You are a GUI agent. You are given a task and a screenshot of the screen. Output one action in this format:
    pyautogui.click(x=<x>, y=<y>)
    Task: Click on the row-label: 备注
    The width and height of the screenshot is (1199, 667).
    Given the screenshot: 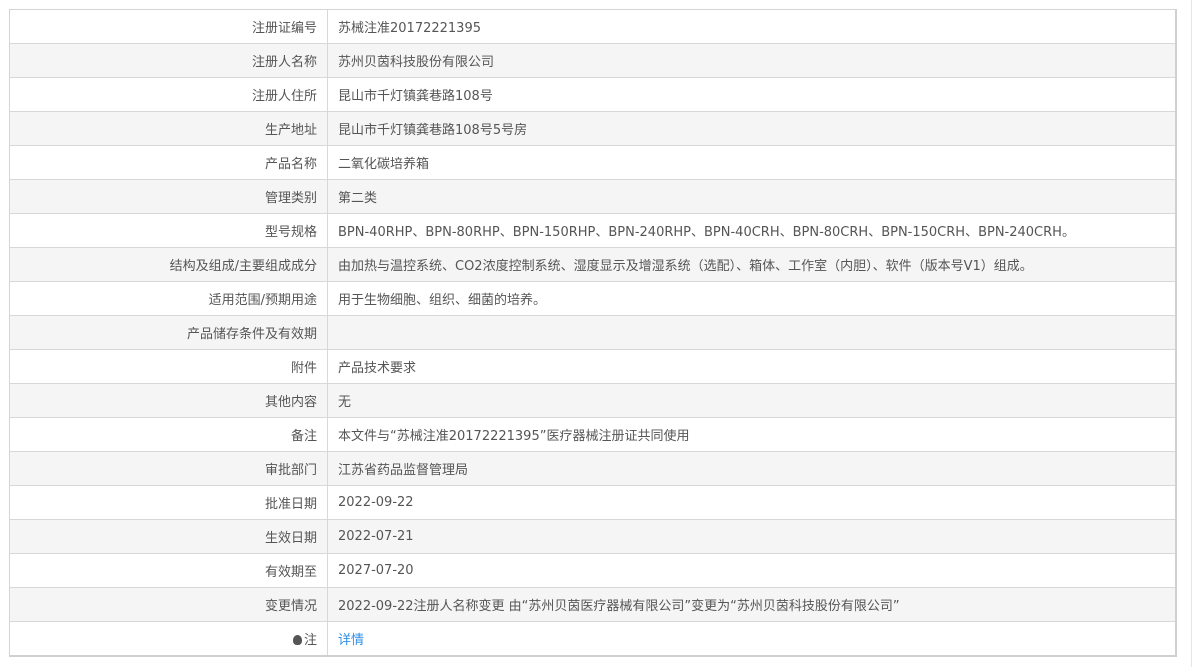 What is the action you would take?
    pyautogui.click(x=168, y=434)
    